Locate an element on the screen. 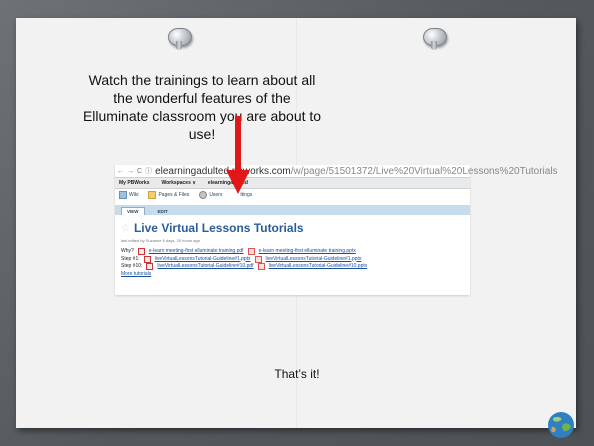 Image resolution: width=594 pixels, height=446 pixels. my-pbworks-link: My PBWorks is located at coordinates (134, 183).